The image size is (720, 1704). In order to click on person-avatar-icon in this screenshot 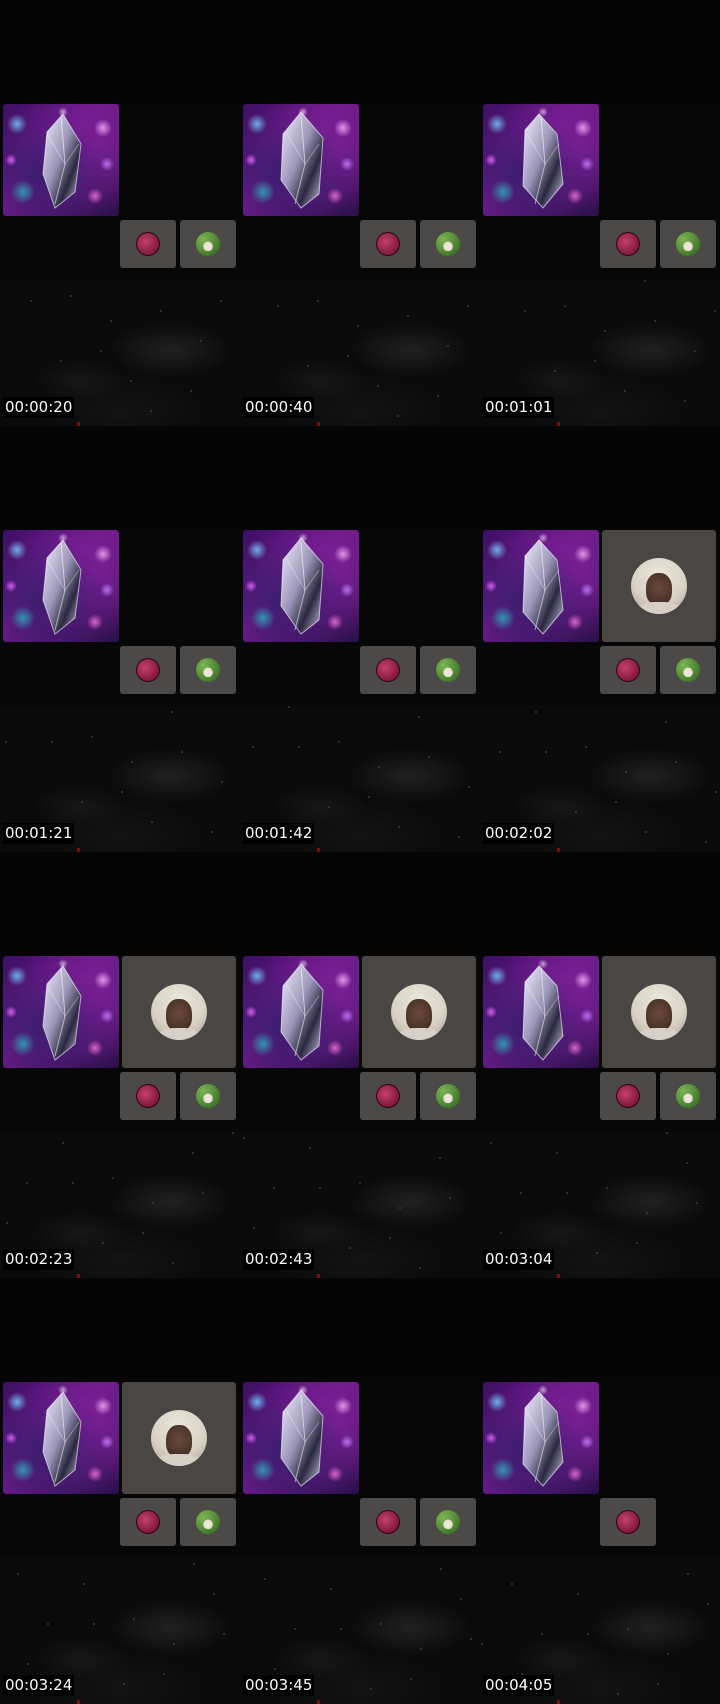, I will do `click(419, 1012)`.